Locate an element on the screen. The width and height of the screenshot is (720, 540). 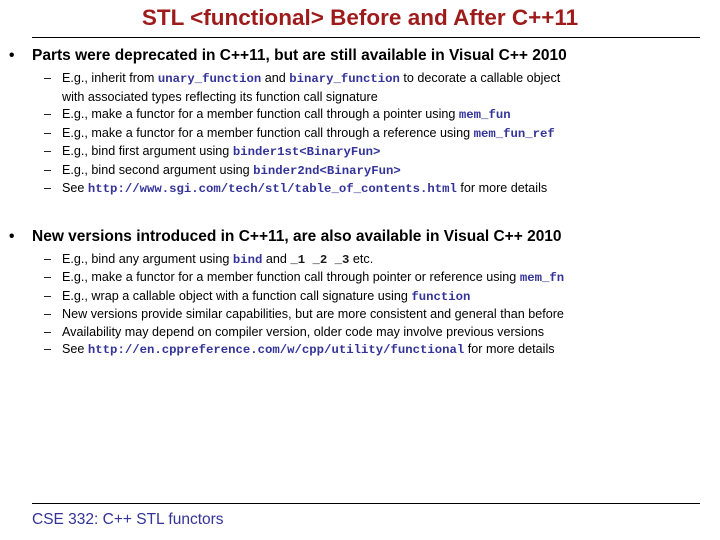
code-literal: binder1st<BinaryFun> is located at coordinates (306, 152).